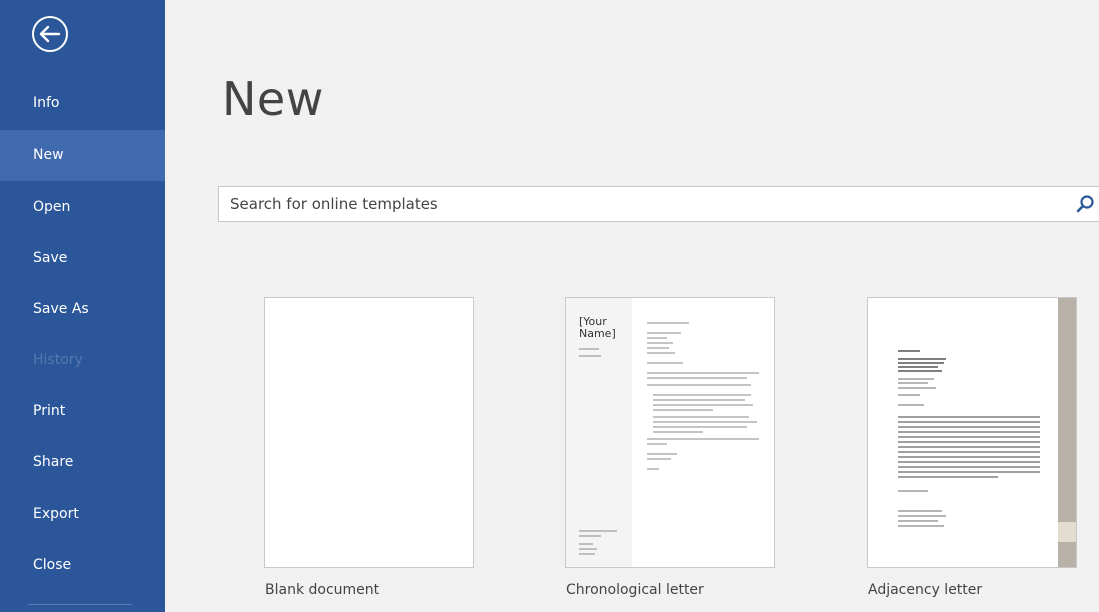 The image size is (1099, 612). Describe the element at coordinates (80, 604) in the screenshot. I see `sidebar-divider` at that location.